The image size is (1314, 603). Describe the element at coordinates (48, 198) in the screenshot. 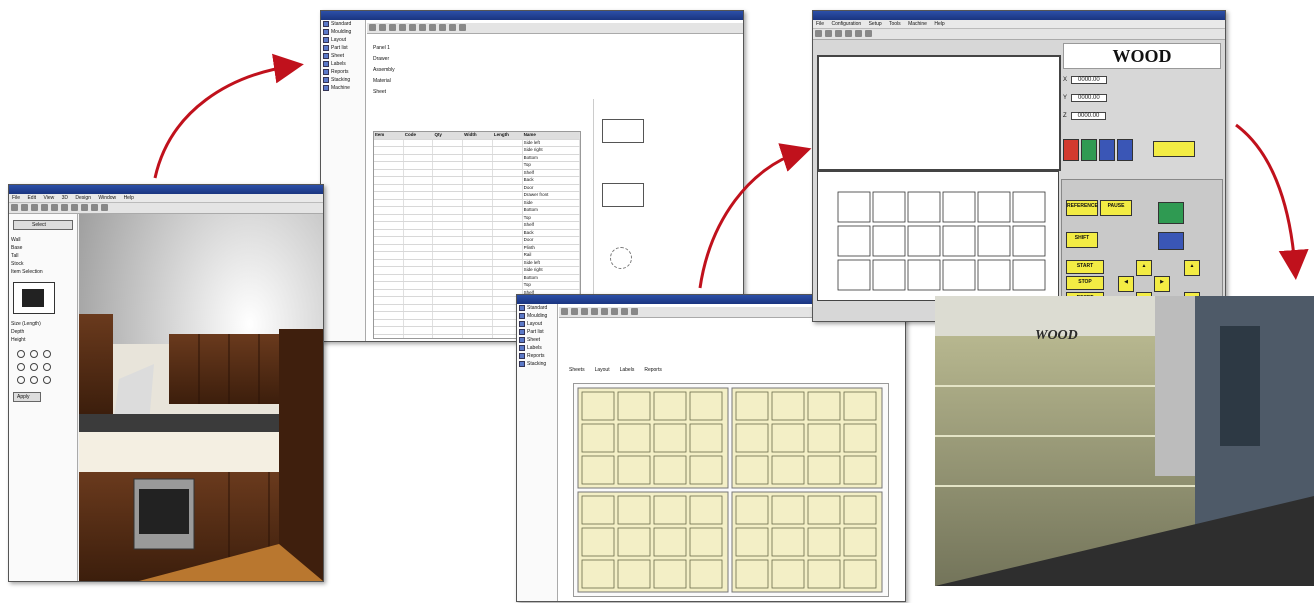

I see `menu-item: View` at that location.